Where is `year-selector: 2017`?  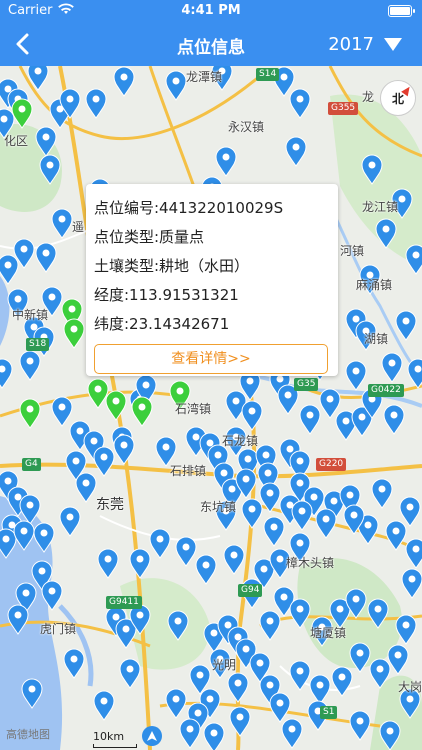 year-selector: 2017 is located at coordinates (365, 44).